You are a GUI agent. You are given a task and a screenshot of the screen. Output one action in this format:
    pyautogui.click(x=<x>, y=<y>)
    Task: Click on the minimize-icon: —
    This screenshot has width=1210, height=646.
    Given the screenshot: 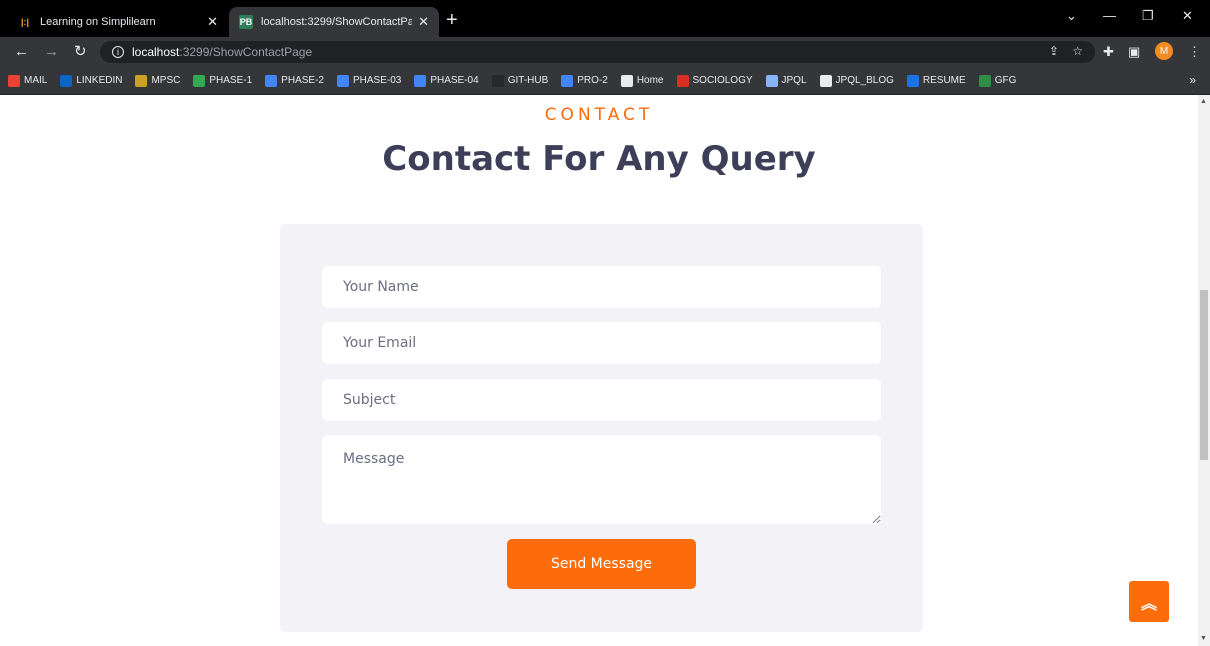 What is the action you would take?
    pyautogui.click(x=1109, y=15)
    